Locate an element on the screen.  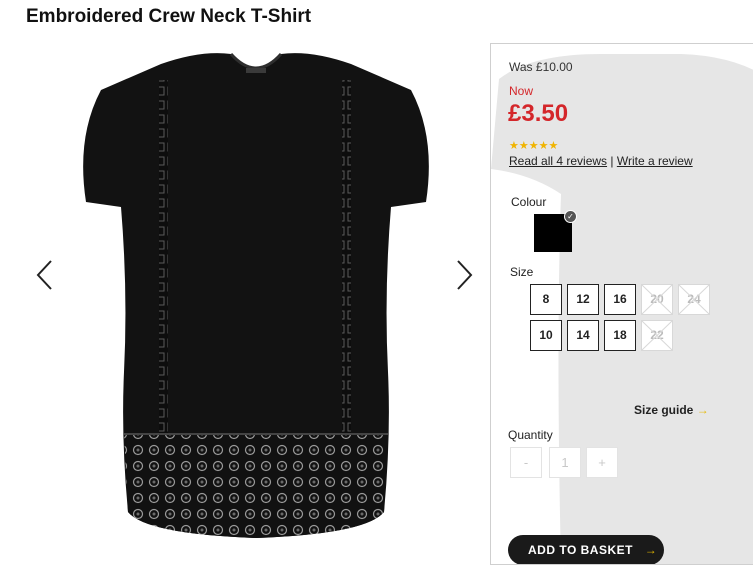
size-option-12: 12 is located at coordinates (583, 299).